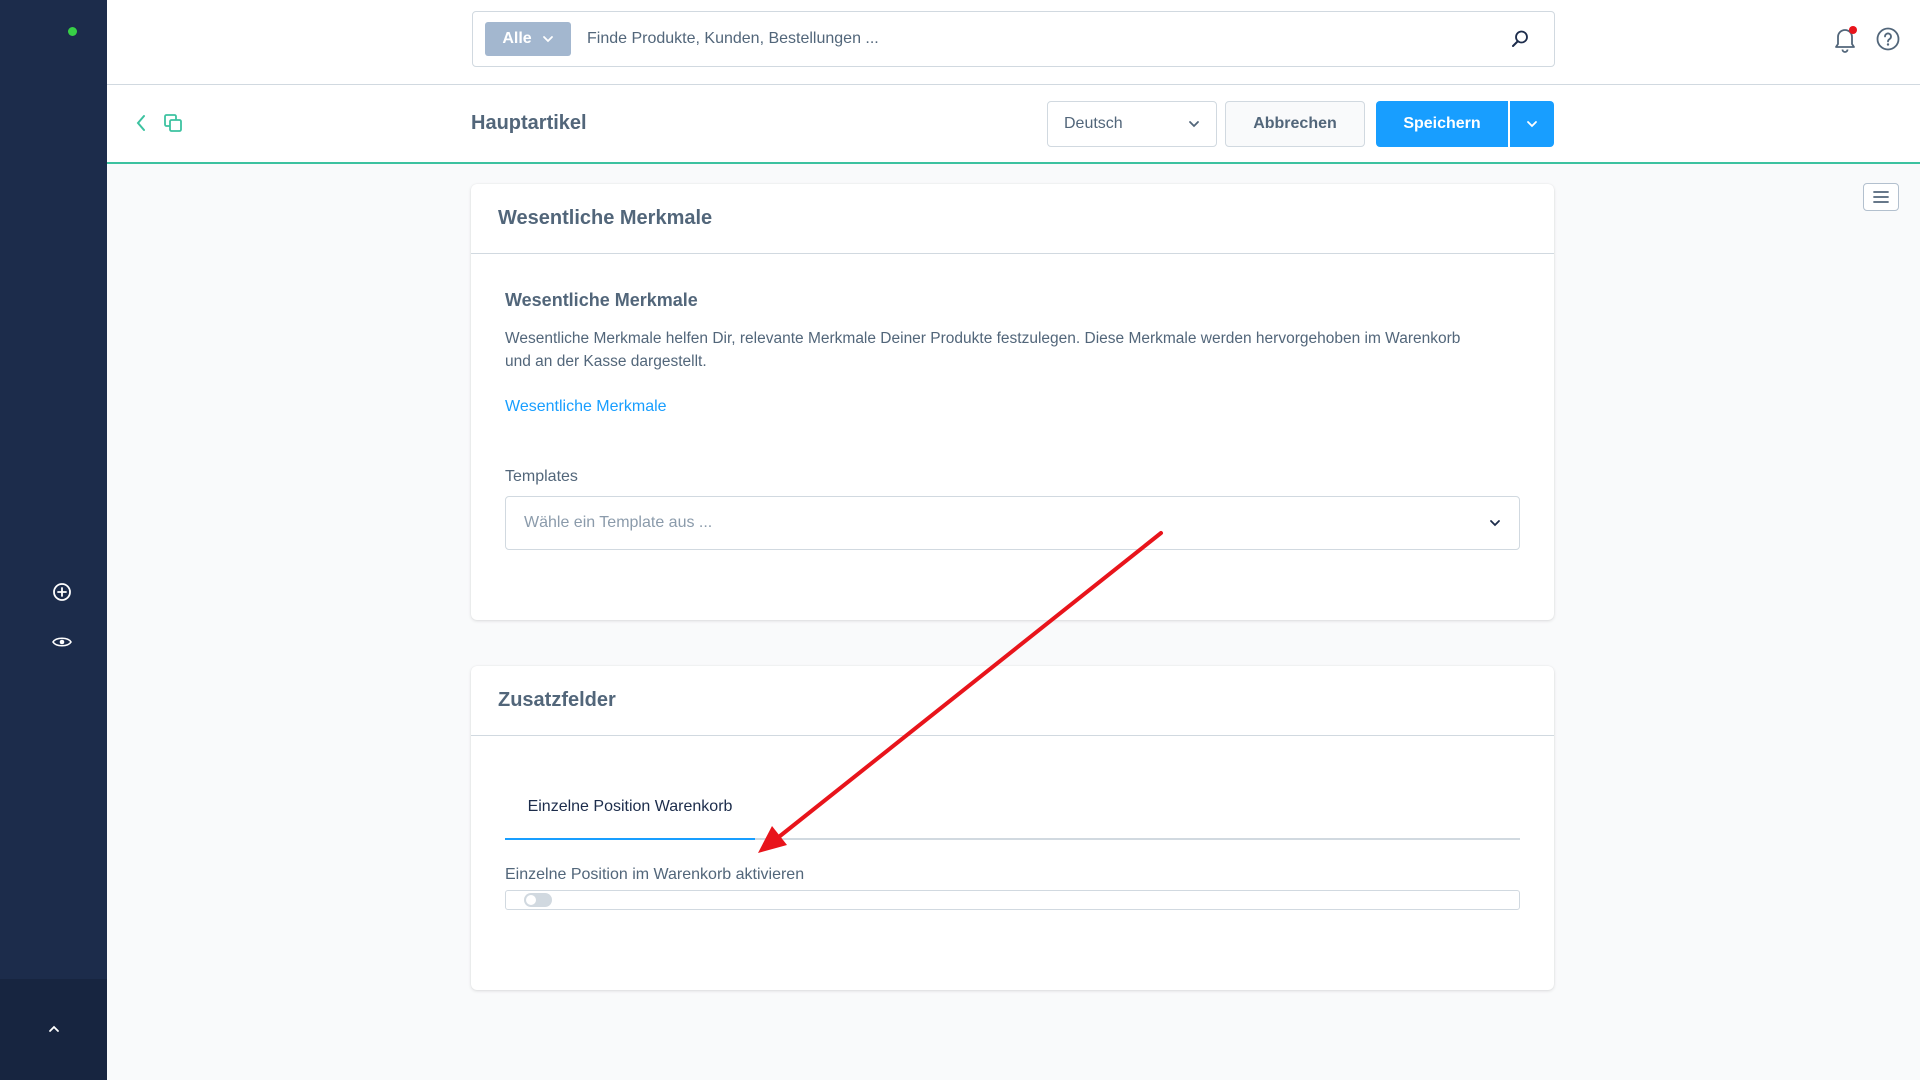 This screenshot has height=1080, width=1920. What do you see at coordinates (1043, 39) in the screenshot?
I see `search-input` at bounding box center [1043, 39].